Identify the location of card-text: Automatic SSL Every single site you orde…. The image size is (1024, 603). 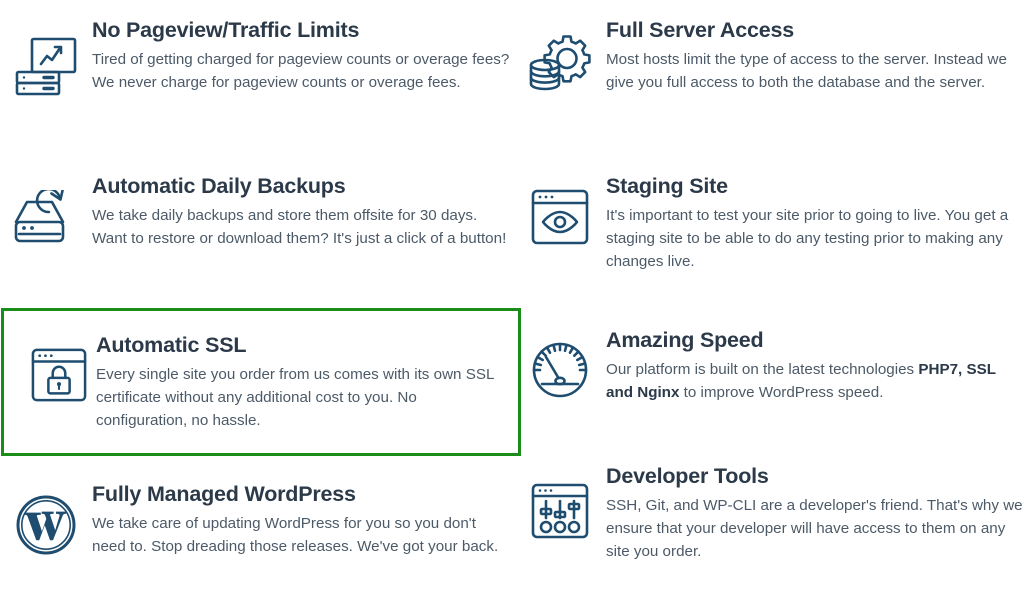
(302, 382).